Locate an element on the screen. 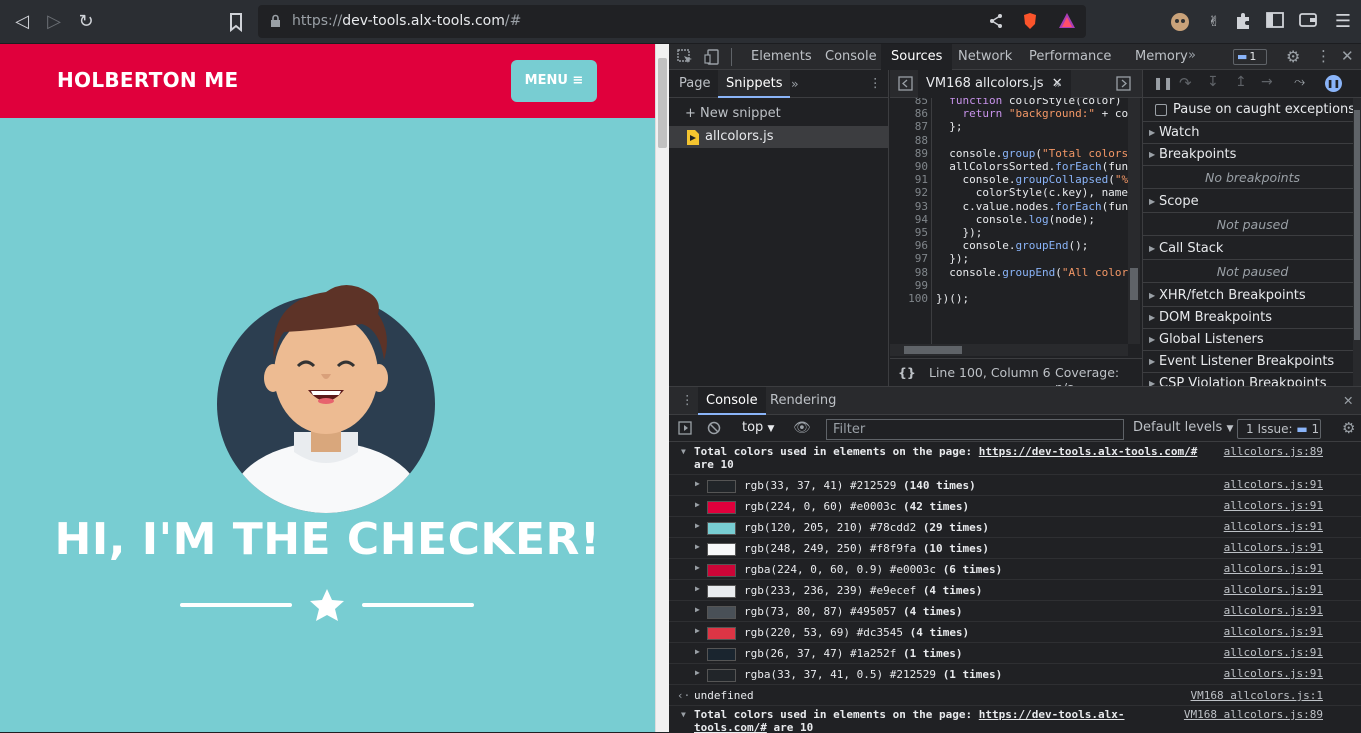 The height and width of the screenshot is (733, 1361). context-selector: top ▼ is located at coordinates (758, 427).